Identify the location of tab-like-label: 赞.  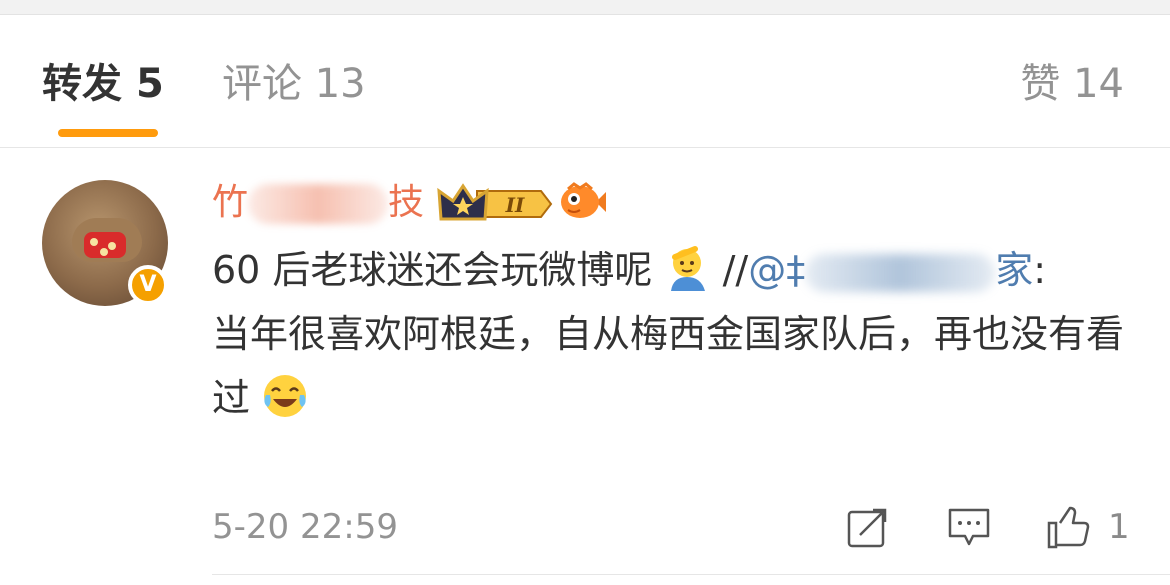
(1040, 84).